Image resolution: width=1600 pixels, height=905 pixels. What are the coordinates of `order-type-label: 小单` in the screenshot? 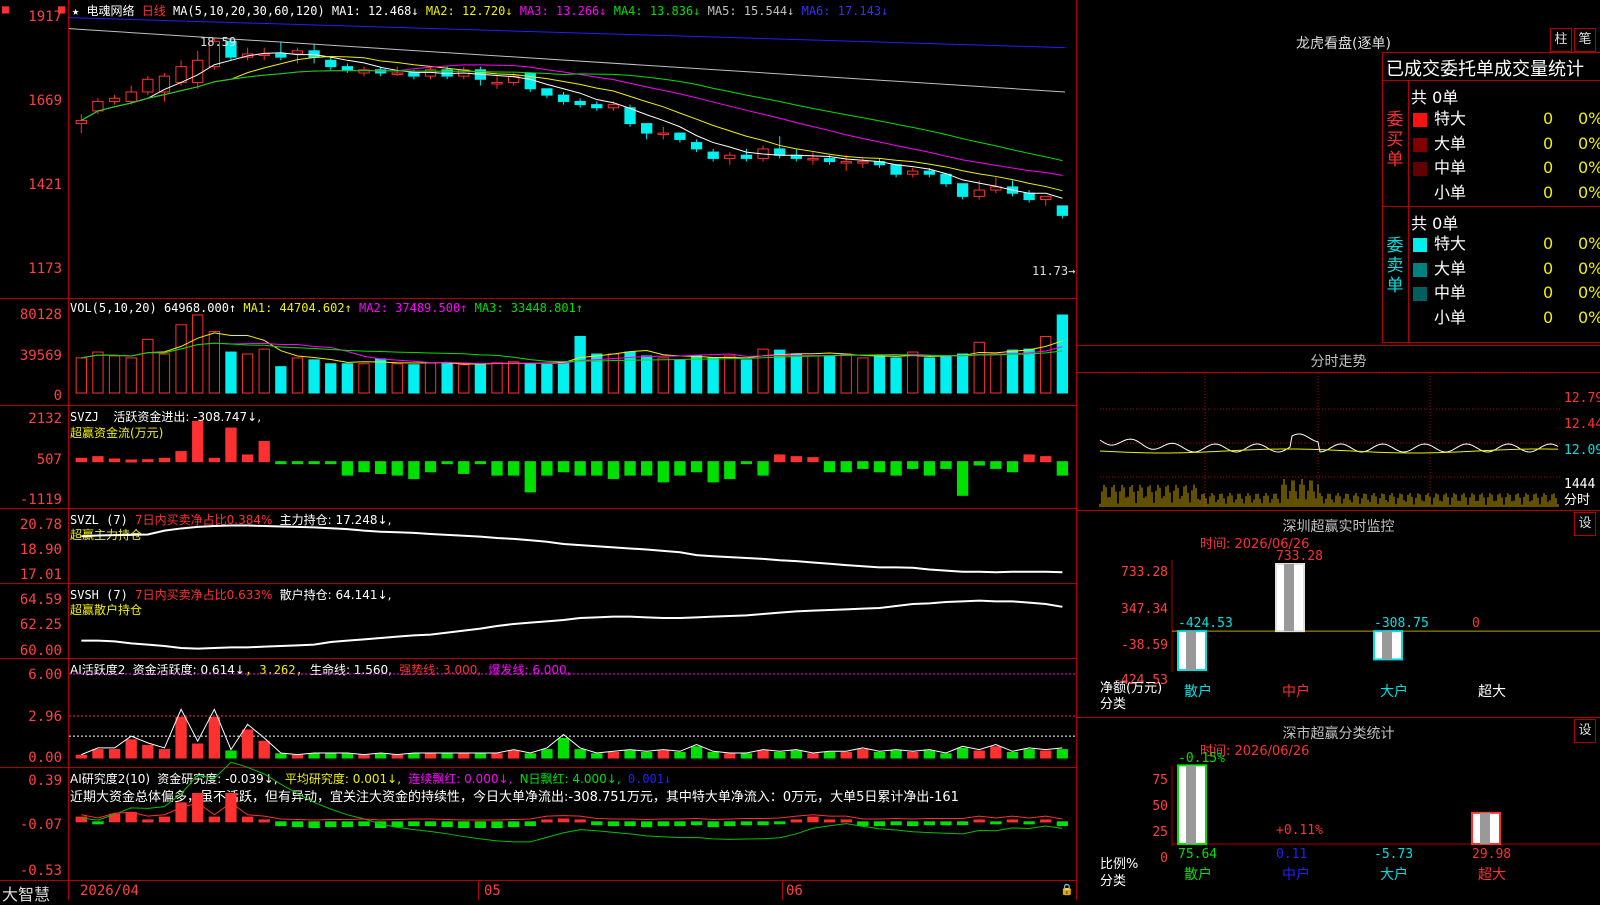 It's located at (1450, 317).